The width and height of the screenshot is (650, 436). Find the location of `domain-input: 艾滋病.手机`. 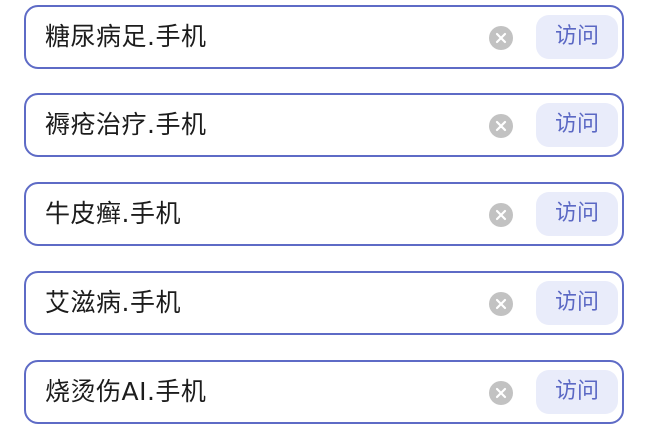

domain-input: 艾滋病.手机 is located at coordinates (113, 302).